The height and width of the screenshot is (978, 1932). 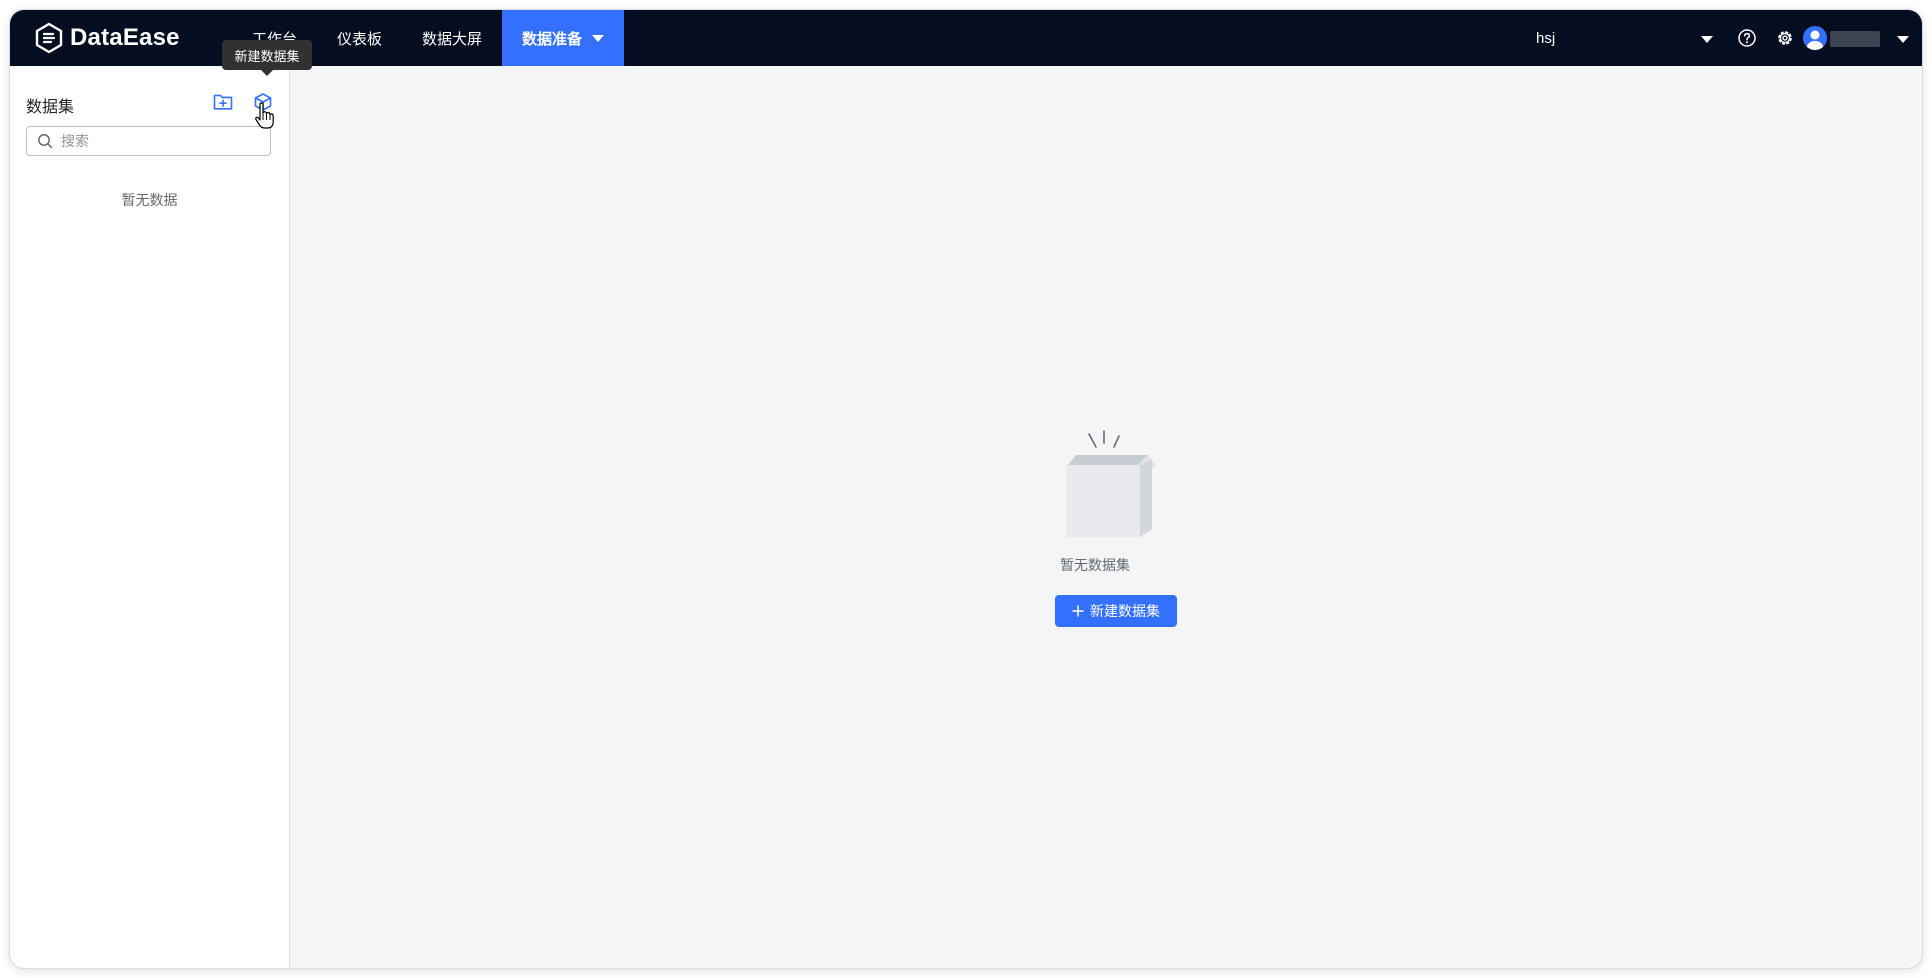 What do you see at coordinates (1785, 38) in the screenshot?
I see `settings-icon` at bounding box center [1785, 38].